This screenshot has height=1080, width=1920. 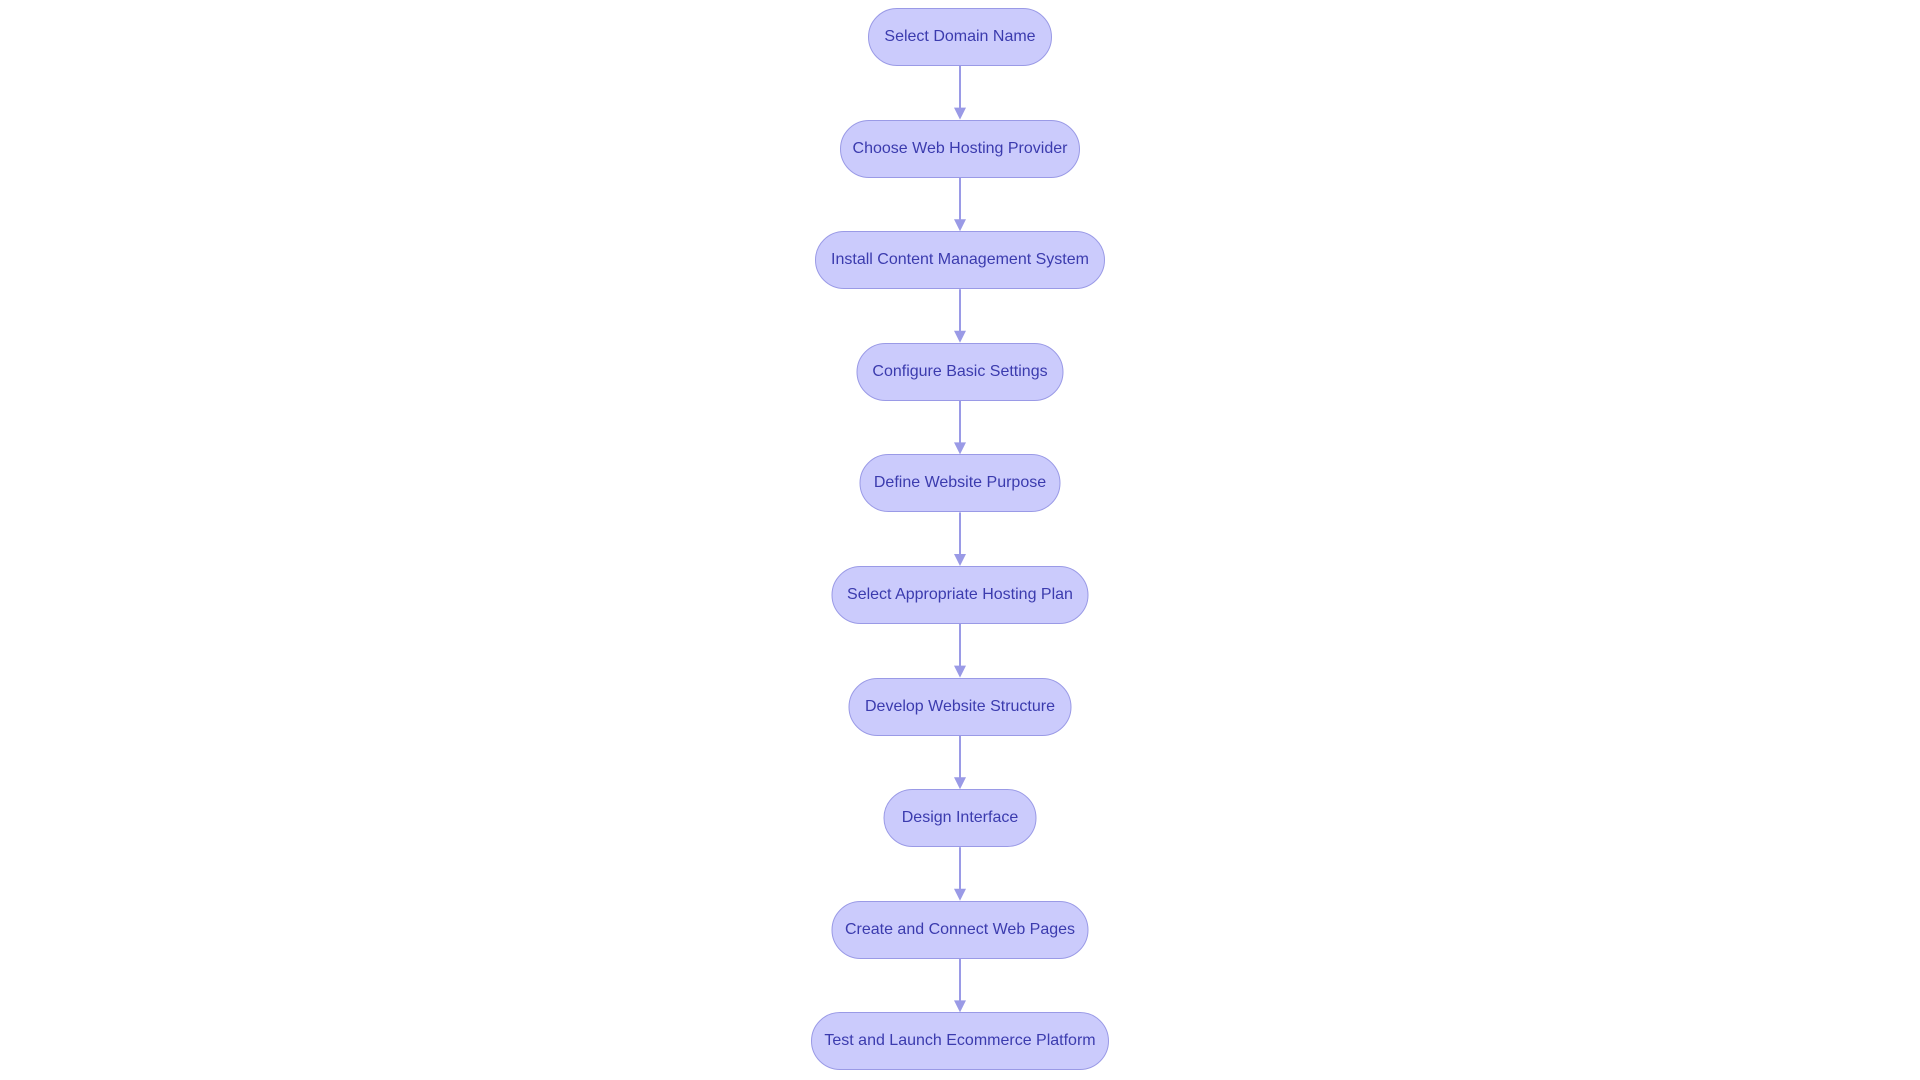 I want to click on flow-node: Select Domain Name, so click(x=960, y=37).